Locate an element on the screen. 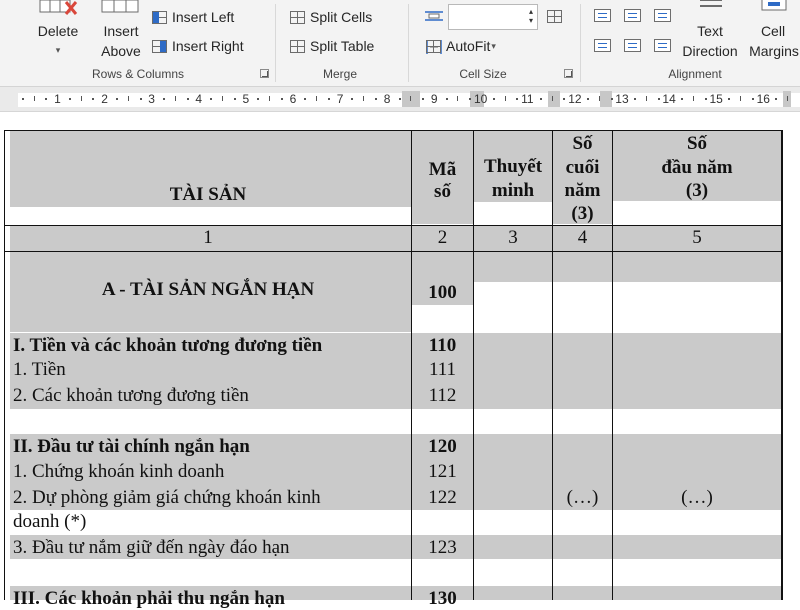 The height and width of the screenshot is (610, 800). split-table-button: Split Table is located at coordinates (332, 46).